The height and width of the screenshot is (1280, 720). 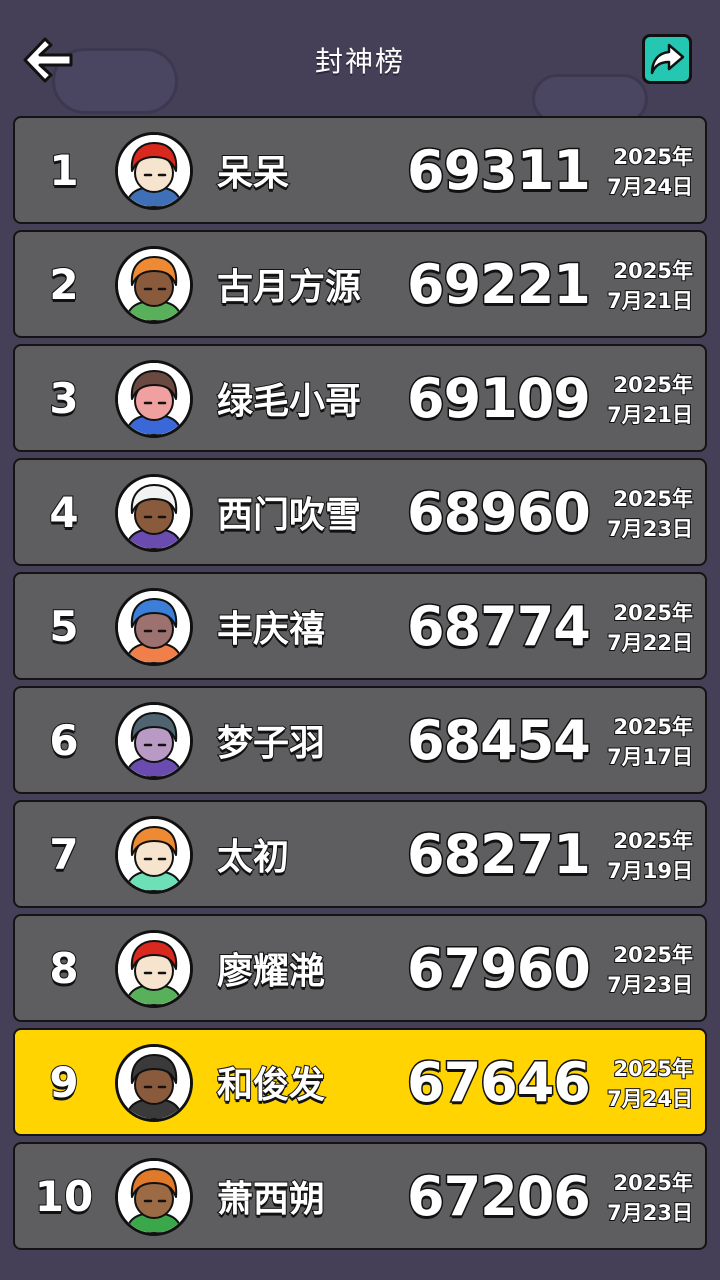 What do you see at coordinates (271, 971) in the screenshot?
I see `player-name: 廖耀滟` at bounding box center [271, 971].